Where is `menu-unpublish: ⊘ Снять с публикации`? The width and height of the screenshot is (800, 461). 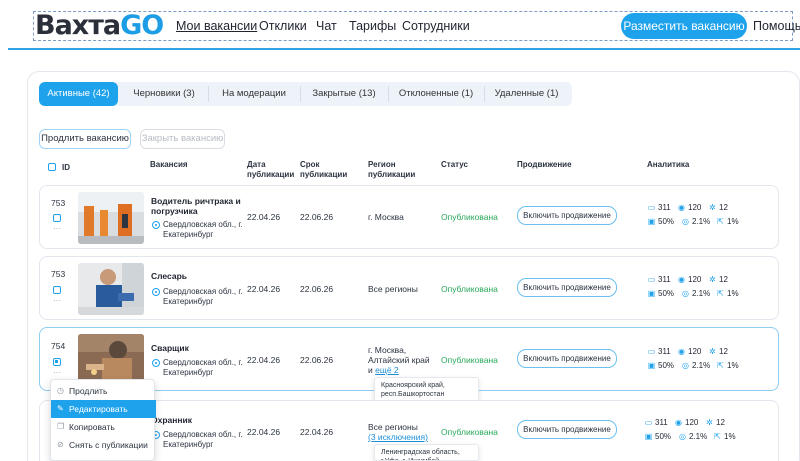 menu-unpublish: ⊘ Снять с публикации is located at coordinates (103, 445).